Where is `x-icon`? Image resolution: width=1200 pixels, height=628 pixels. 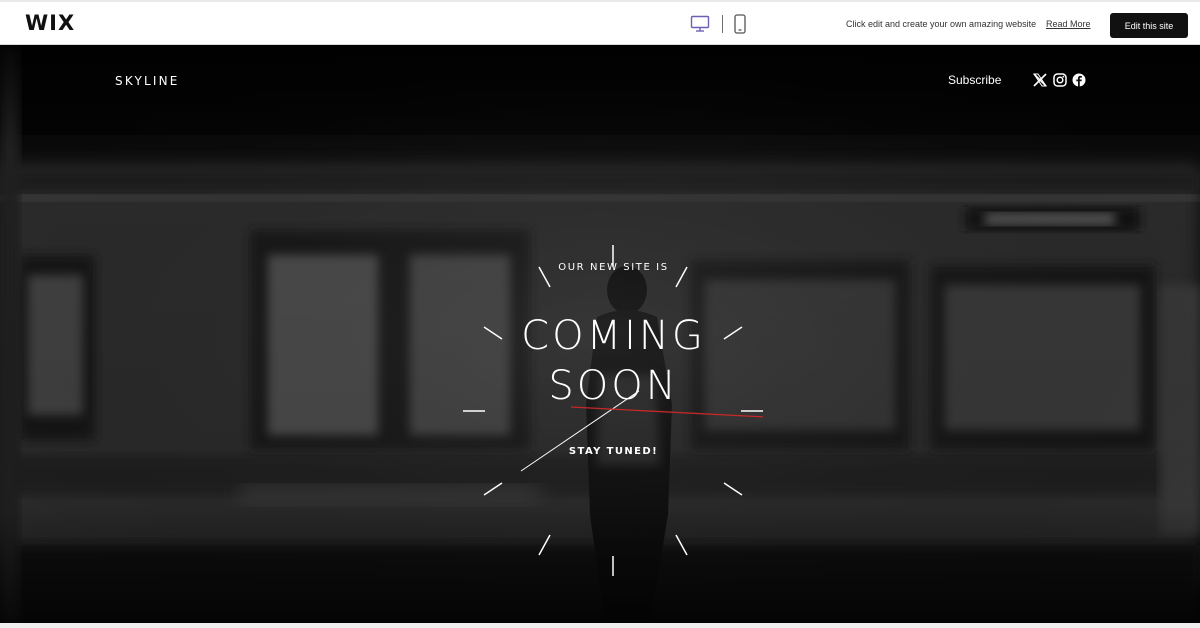
x-icon is located at coordinates (1040, 80).